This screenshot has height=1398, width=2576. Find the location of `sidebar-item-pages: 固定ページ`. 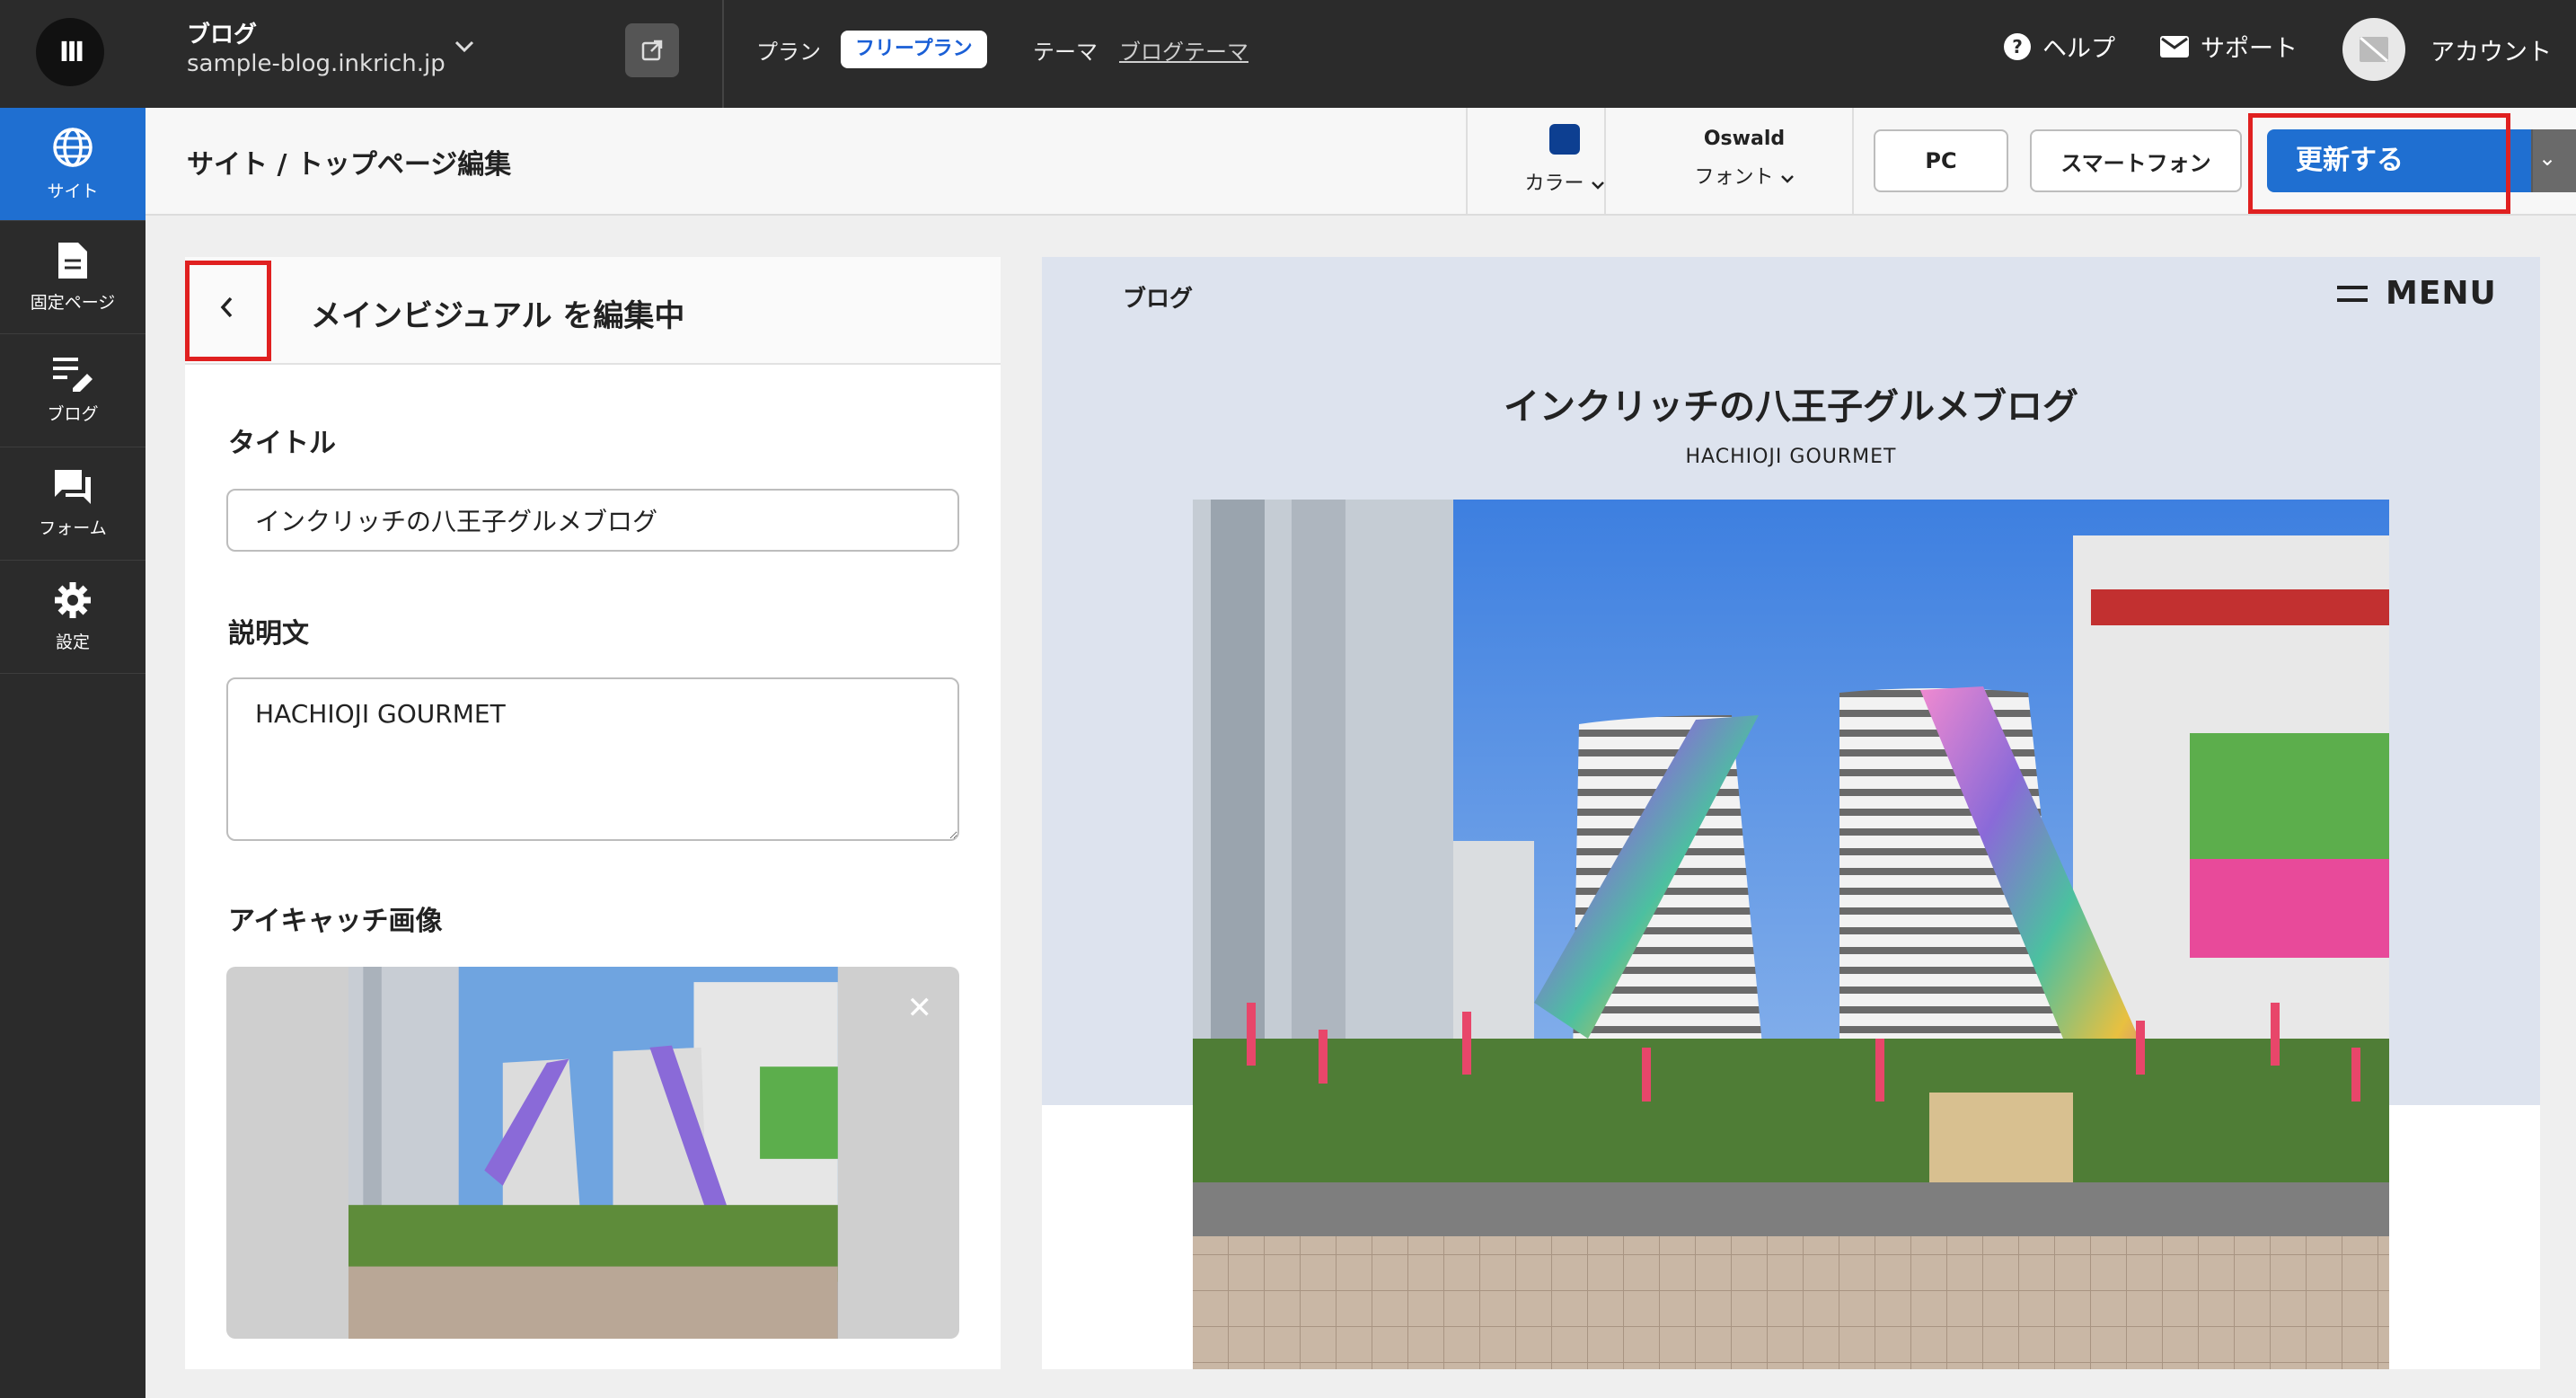

sidebar-item-pages: 固定ページ is located at coordinates (73, 278).